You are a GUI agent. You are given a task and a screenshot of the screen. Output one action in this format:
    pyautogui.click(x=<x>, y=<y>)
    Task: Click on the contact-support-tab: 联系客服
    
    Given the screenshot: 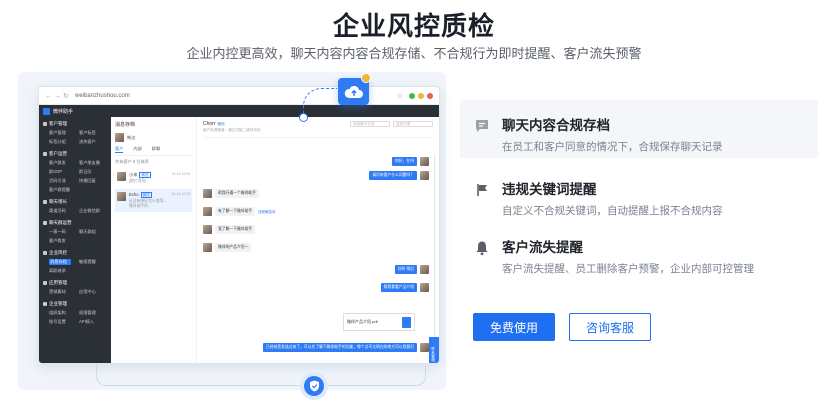 What is the action you would take?
    pyautogui.click(x=434, y=350)
    